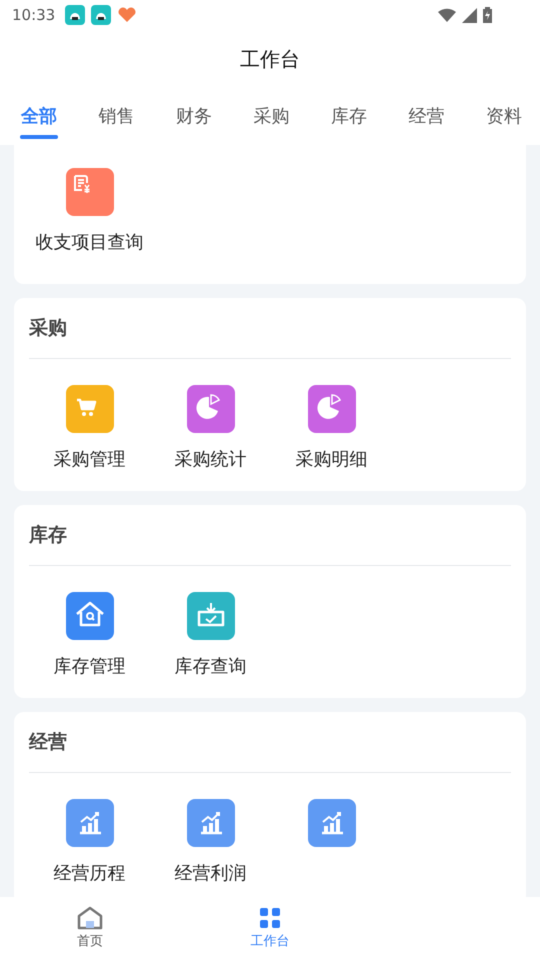 Image resolution: width=540 pixels, height=960 pixels. What do you see at coordinates (90, 918) in the screenshot?
I see `home-icon` at bounding box center [90, 918].